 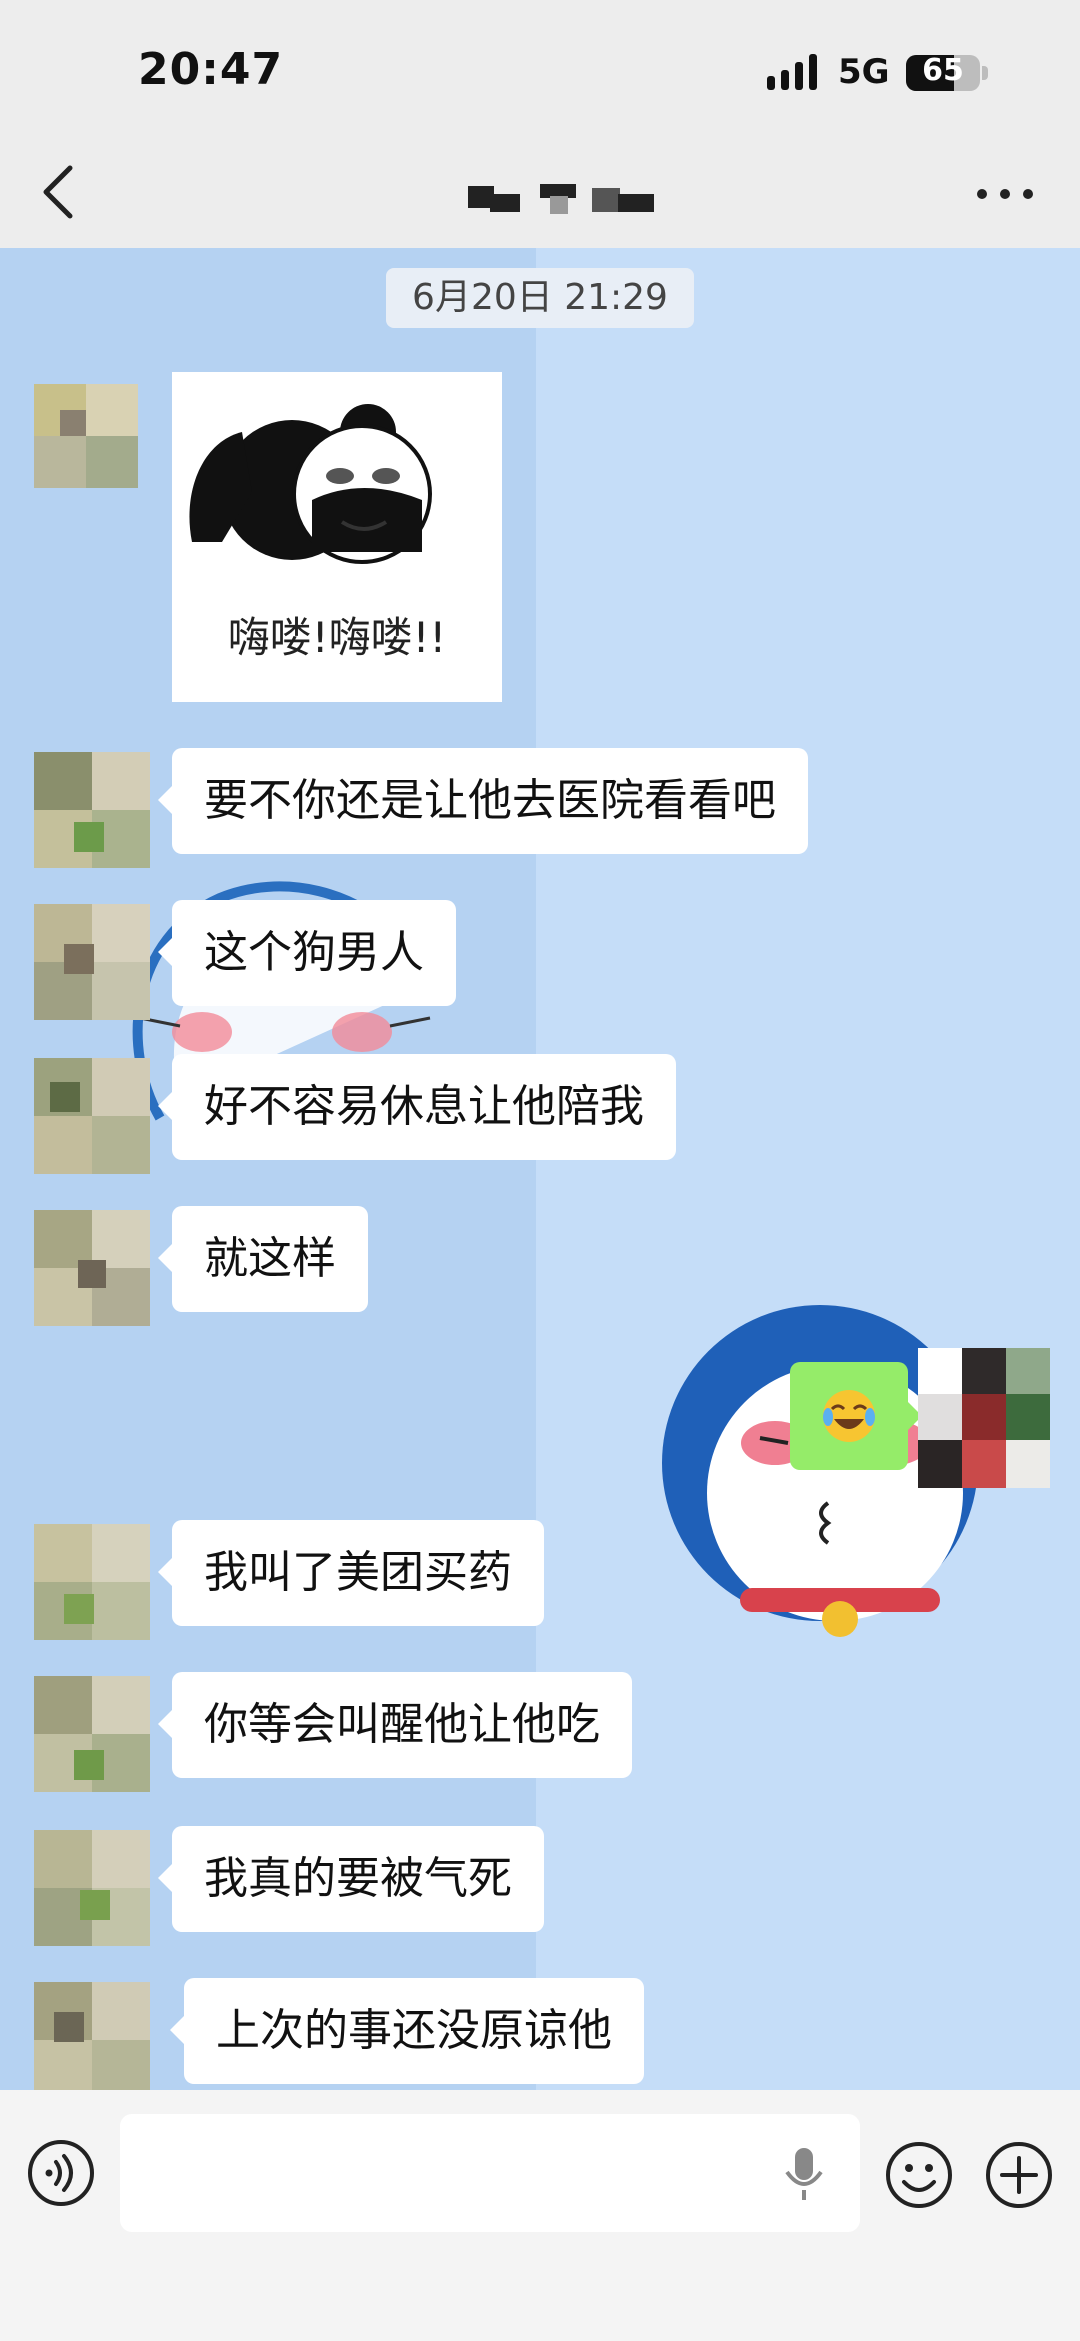 I want to click on panda-meme-icon, so click(x=310, y=484).